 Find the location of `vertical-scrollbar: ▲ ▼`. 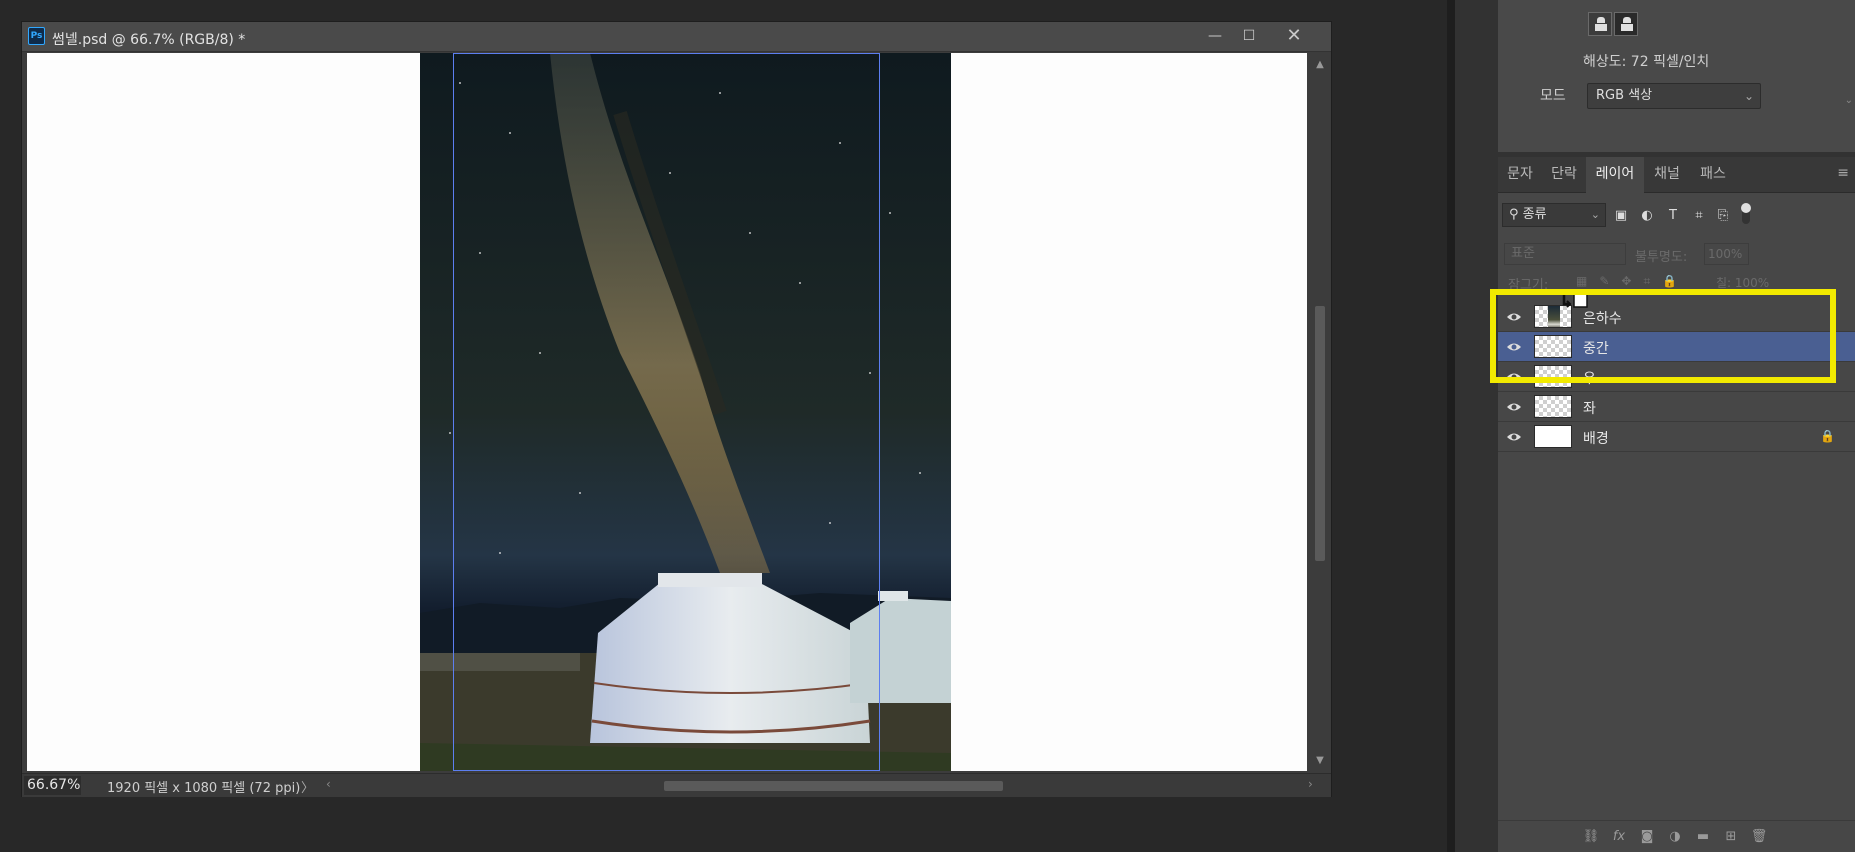

vertical-scrollbar: ▲ ▼ is located at coordinates (1320, 412).